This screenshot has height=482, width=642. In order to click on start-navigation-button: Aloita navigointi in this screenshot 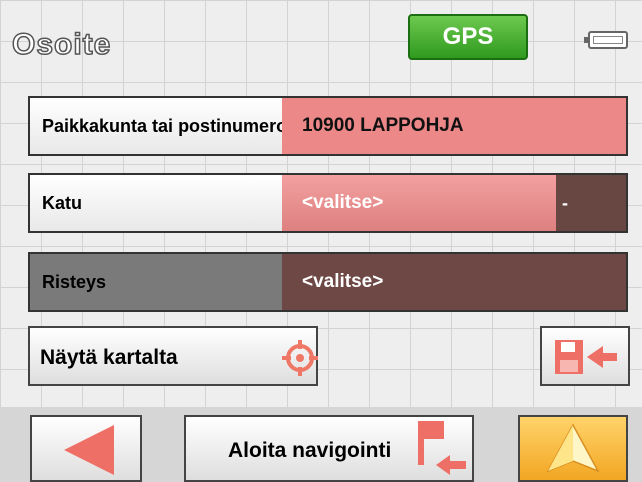, I will do `click(329, 448)`.